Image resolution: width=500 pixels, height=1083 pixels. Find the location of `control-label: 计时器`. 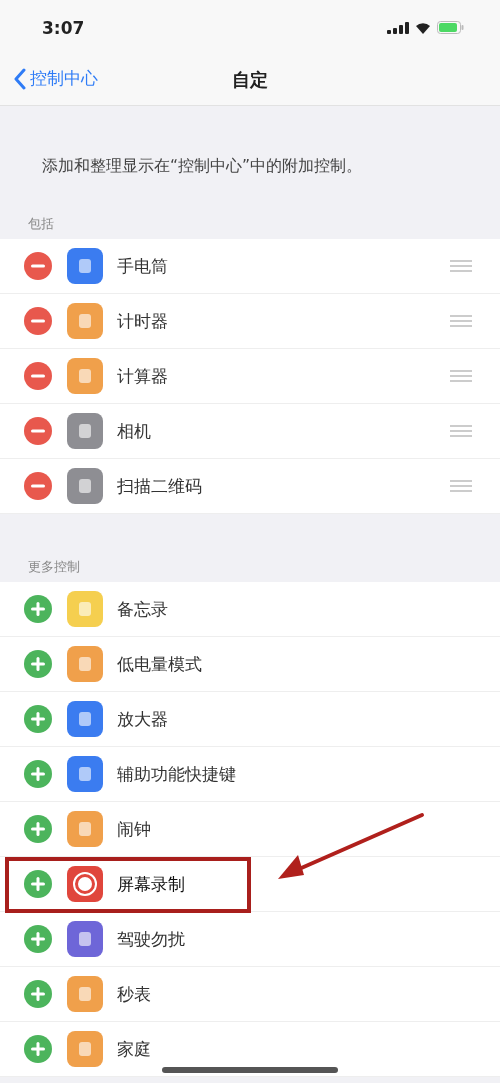

control-label: 计时器 is located at coordinates (143, 321).